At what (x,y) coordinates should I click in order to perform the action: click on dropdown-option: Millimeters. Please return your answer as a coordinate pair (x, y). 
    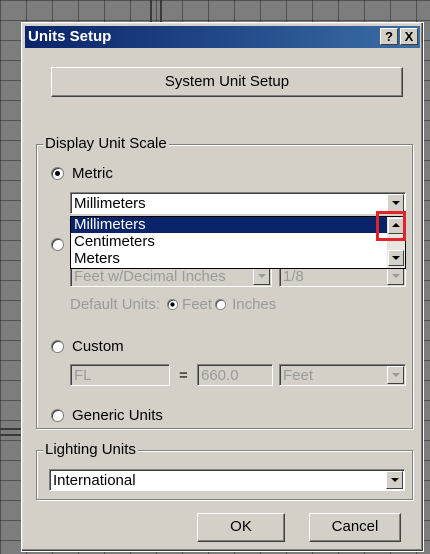
    Looking at the image, I should click on (229, 225).